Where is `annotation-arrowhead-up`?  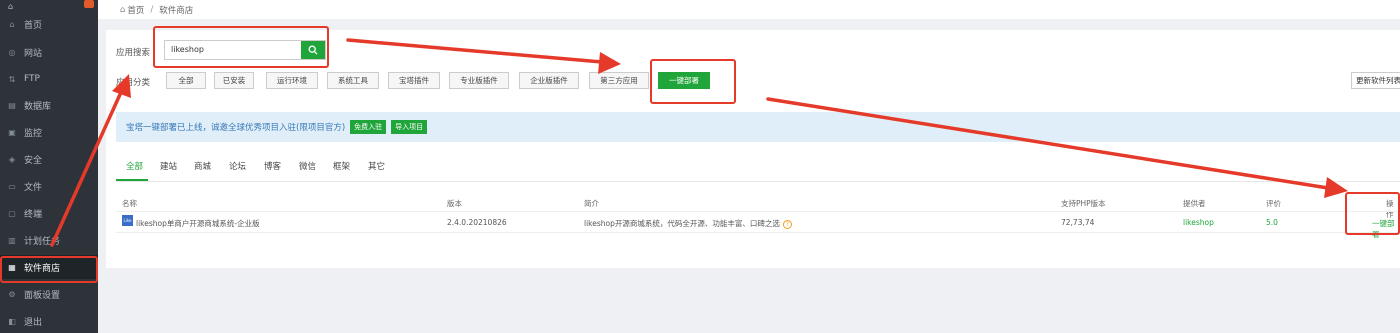 annotation-arrowhead-up is located at coordinates (121, 86).